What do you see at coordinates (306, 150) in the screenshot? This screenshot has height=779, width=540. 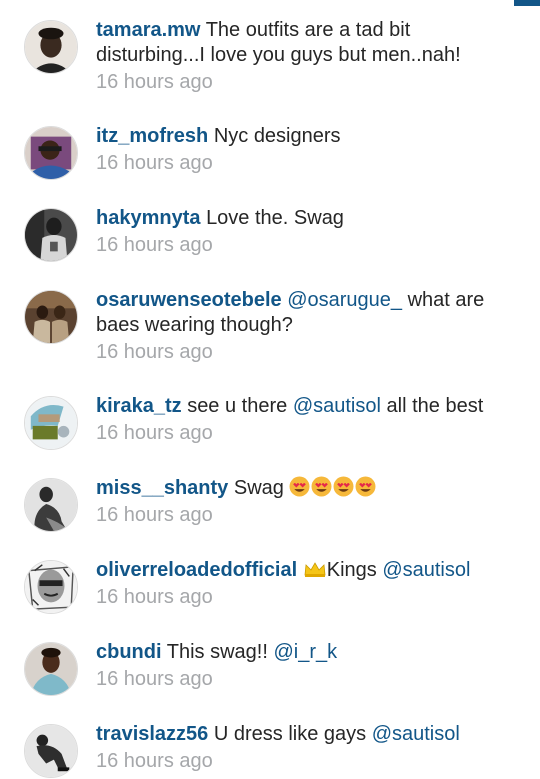 I see `comment-body: itz_mofresh Nyc designers 16 hours ago` at bounding box center [306, 150].